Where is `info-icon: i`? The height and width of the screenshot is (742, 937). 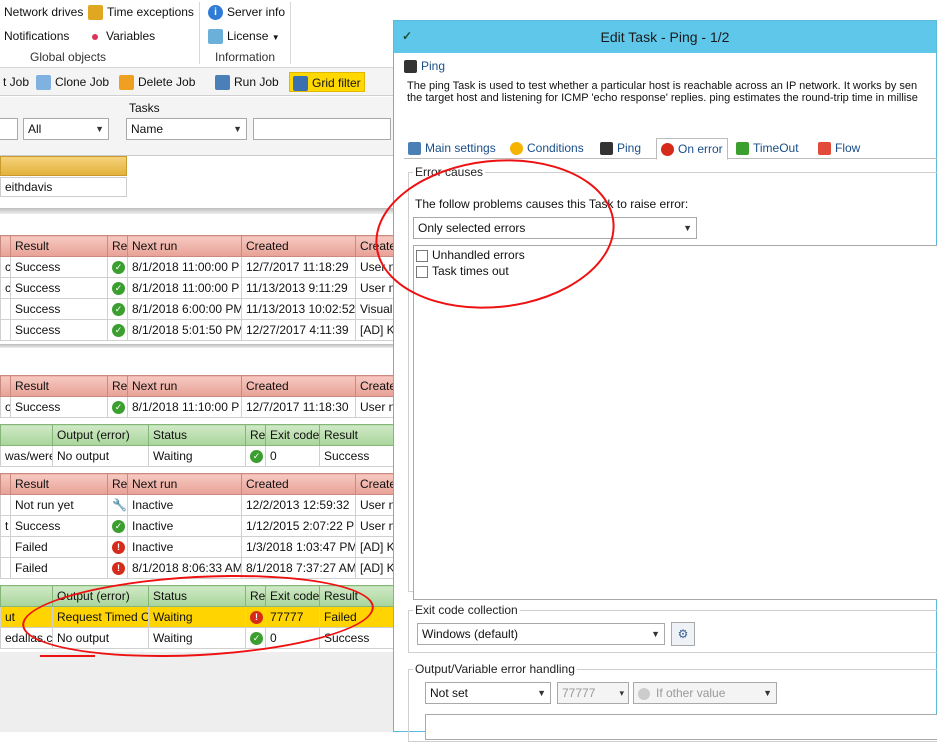
info-icon: i is located at coordinates (215, 13).